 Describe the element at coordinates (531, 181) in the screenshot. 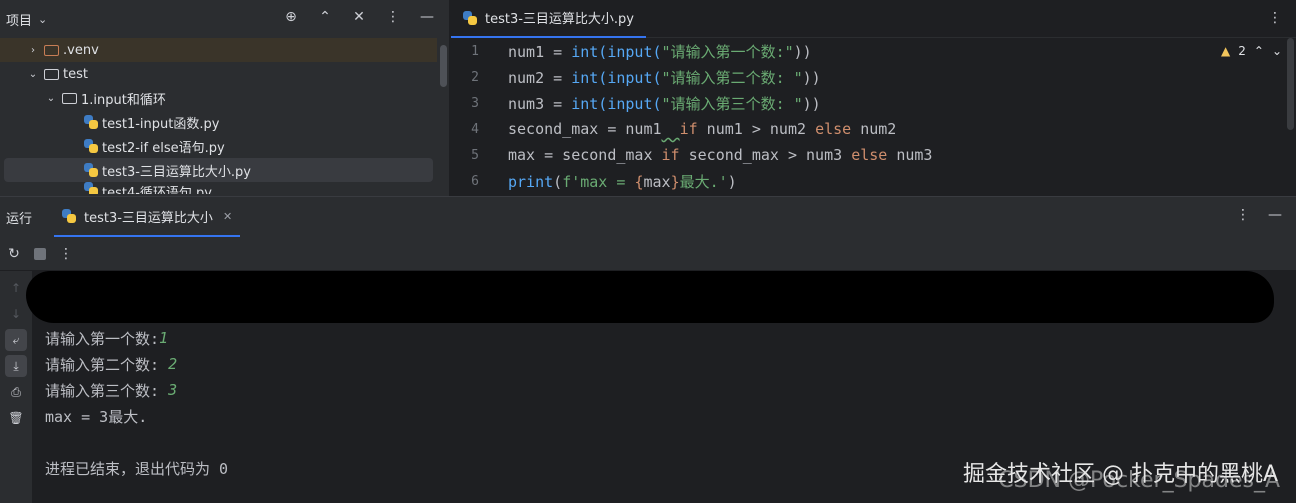

I see `code-token: print` at that location.